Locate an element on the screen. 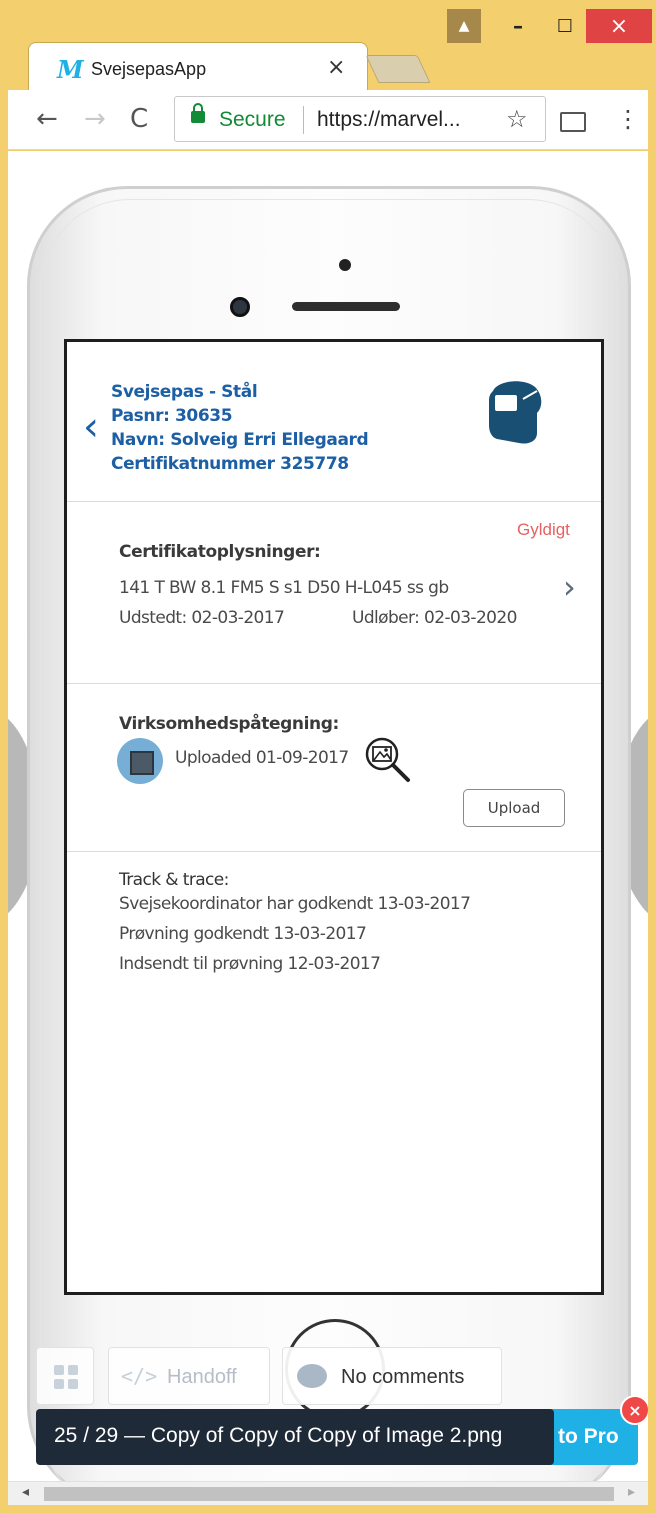 The height and width of the screenshot is (1513, 656). document-icon is located at coordinates (140, 761).